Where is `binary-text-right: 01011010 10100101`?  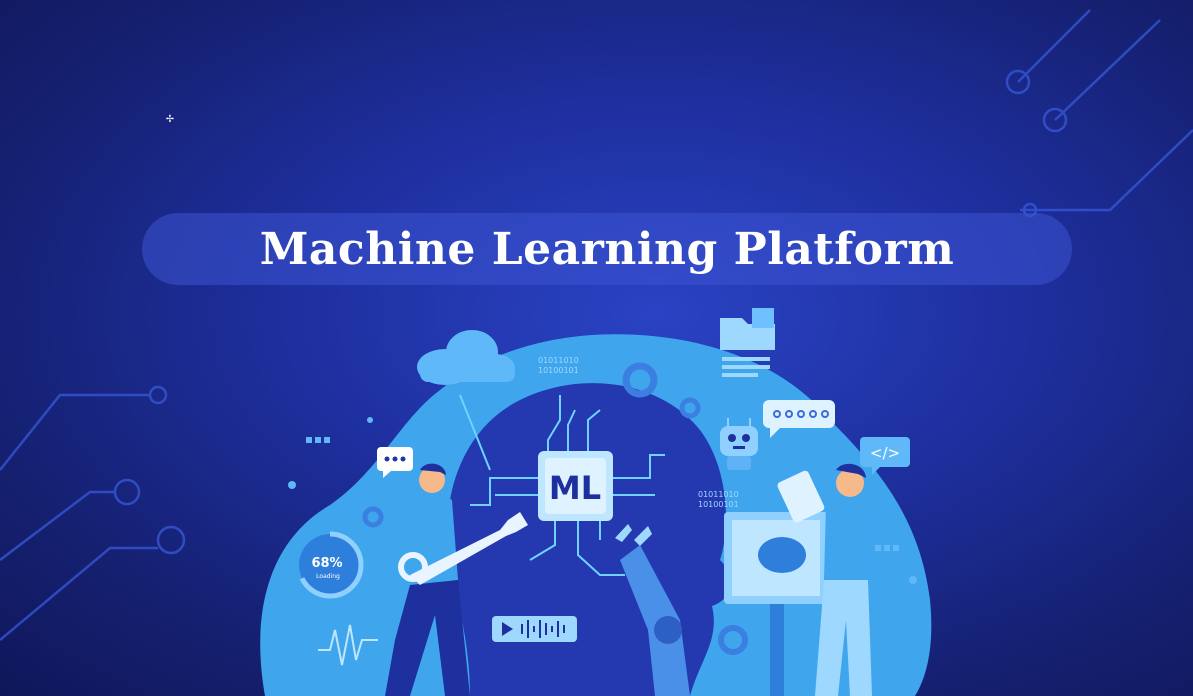
binary-text-right: 01011010 10100101 is located at coordinates (718, 499).